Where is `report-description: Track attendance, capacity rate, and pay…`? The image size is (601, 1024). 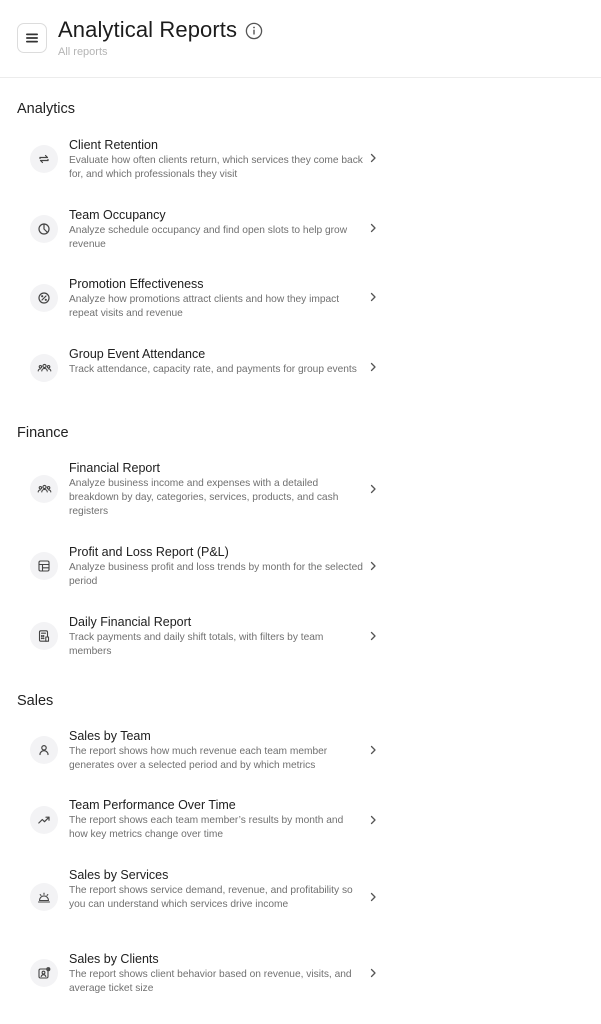
report-description: Track attendance, capacity rate, and pay… is located at coordinates (213, 369).